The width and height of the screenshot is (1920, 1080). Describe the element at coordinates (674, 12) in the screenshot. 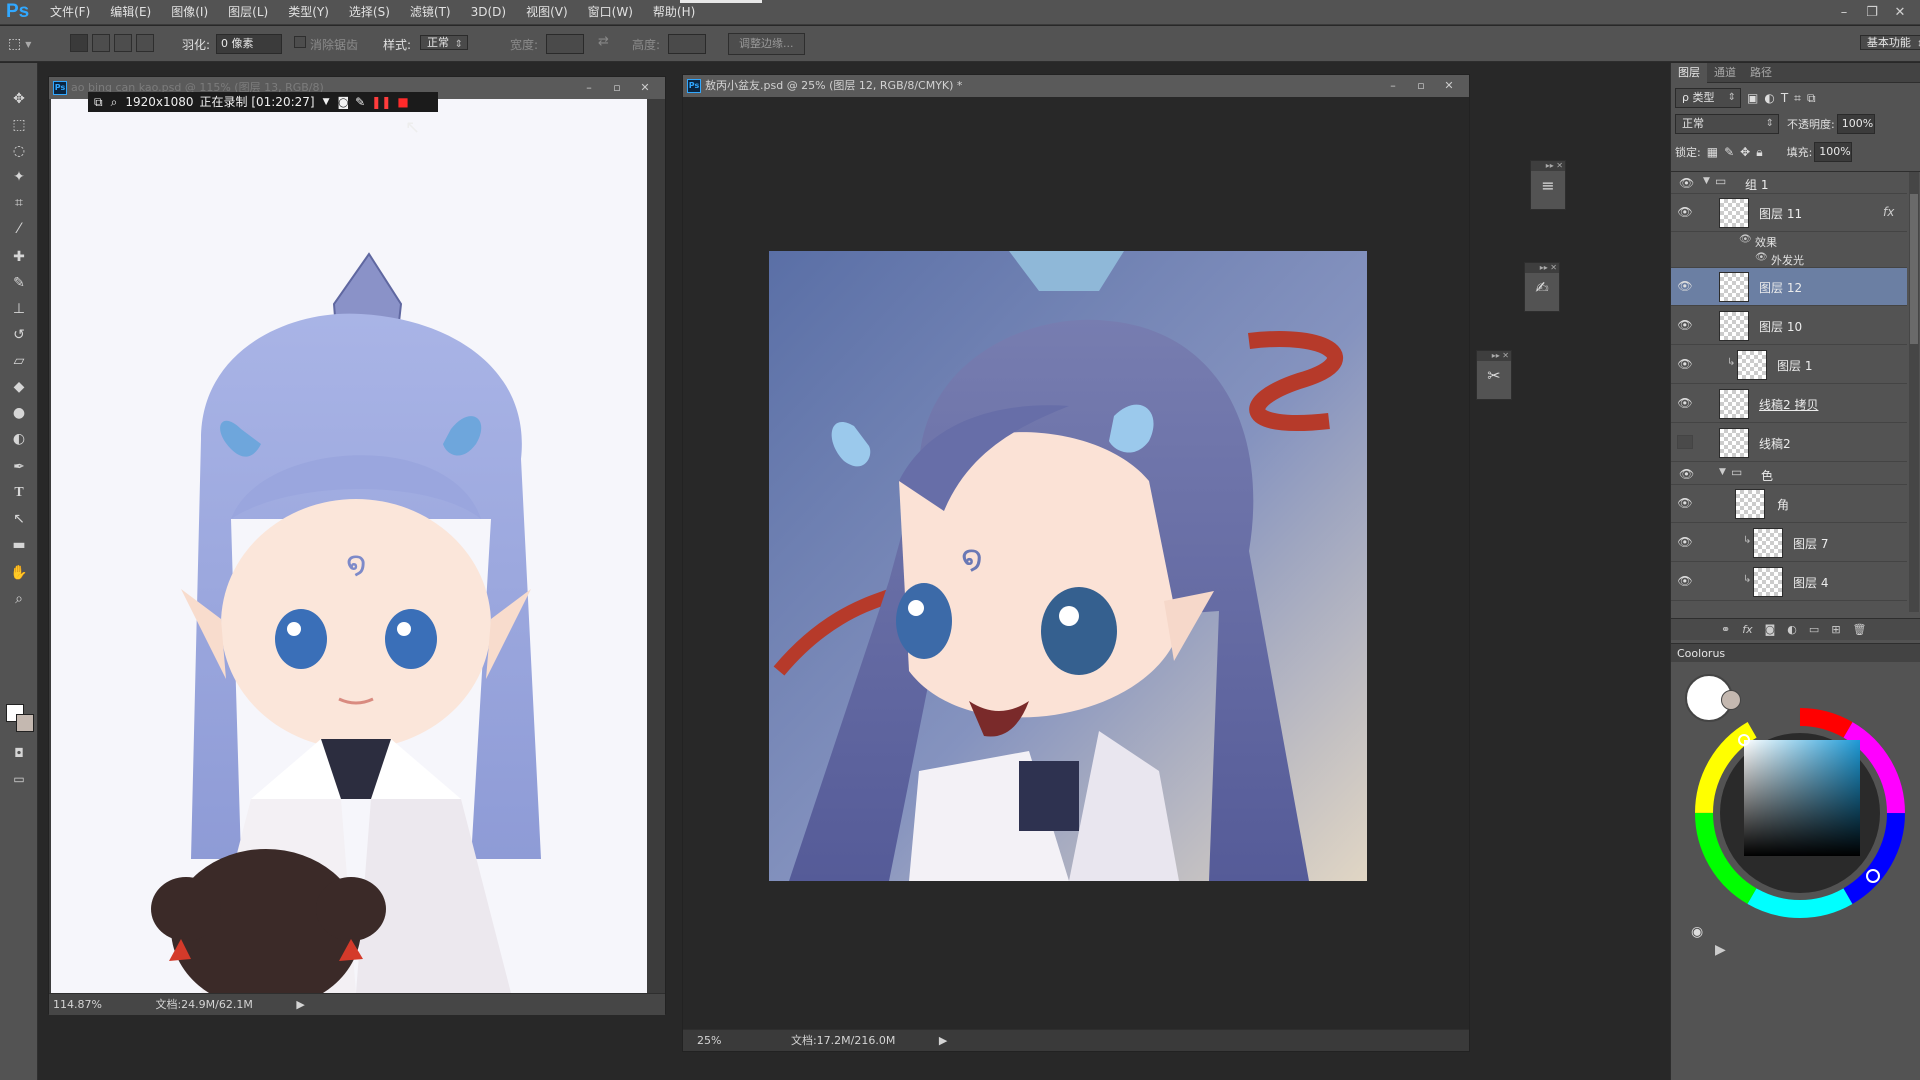

I see `menu-help: 帮助(H)` at that location.